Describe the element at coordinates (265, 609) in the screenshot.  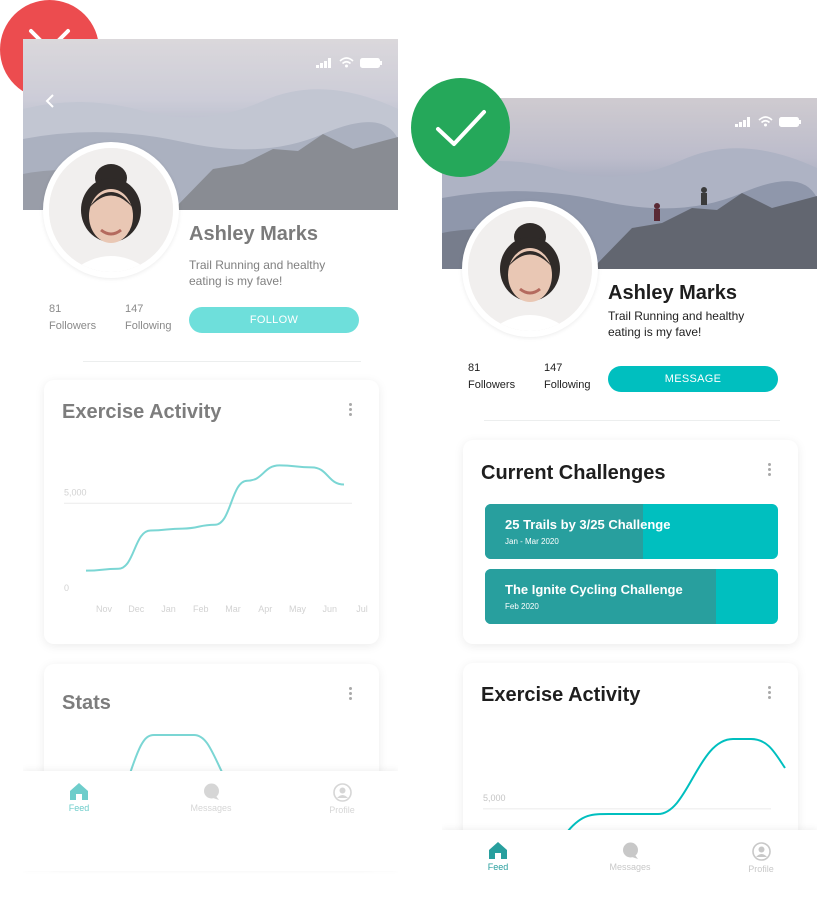
I see `xtick-label: Apr` at that location.